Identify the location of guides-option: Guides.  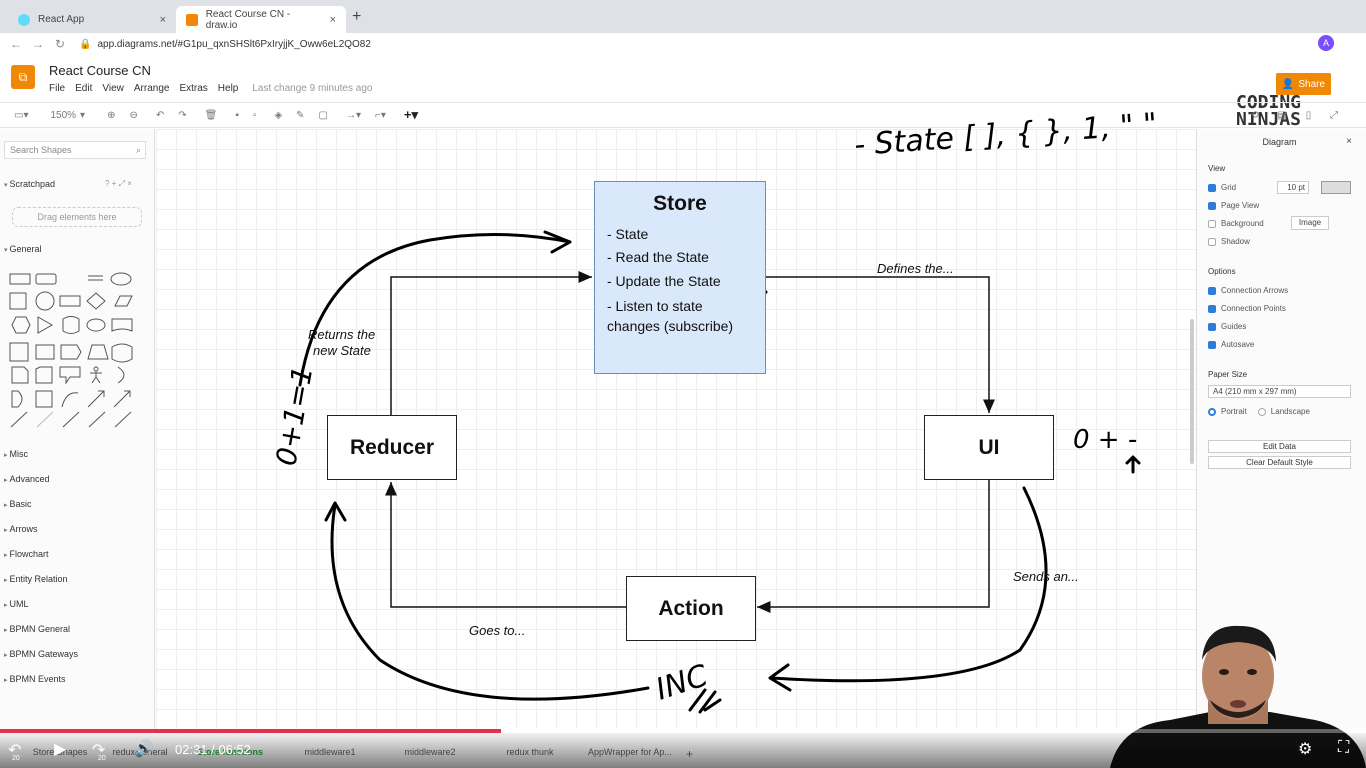
(1227, 326).